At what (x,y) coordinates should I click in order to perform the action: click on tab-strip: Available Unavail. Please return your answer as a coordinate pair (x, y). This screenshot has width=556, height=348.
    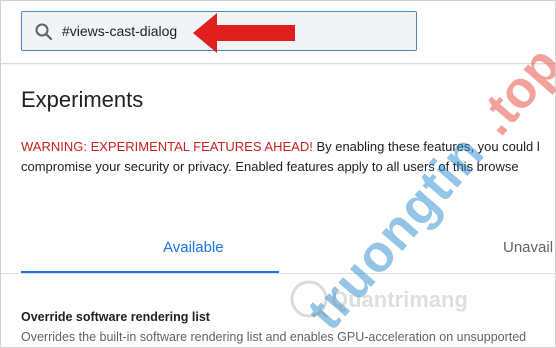
    Looking at the image, I should click on (278, 250).